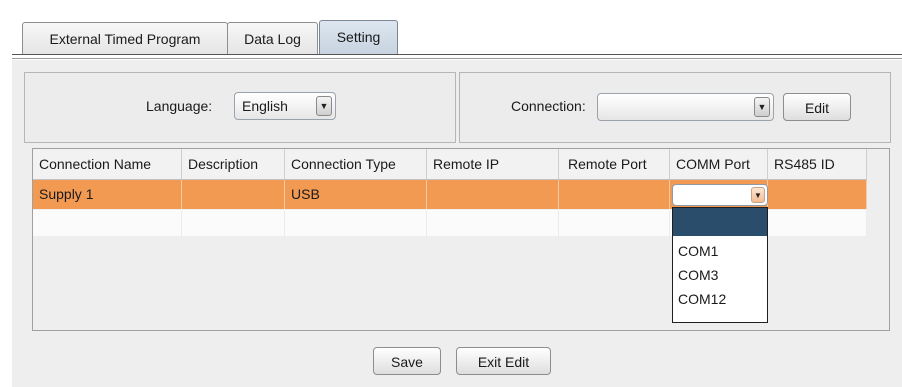 This screenshot has width=902, height=387. I want to click on dropdown-option-com12: COM12, so click(720, 299).